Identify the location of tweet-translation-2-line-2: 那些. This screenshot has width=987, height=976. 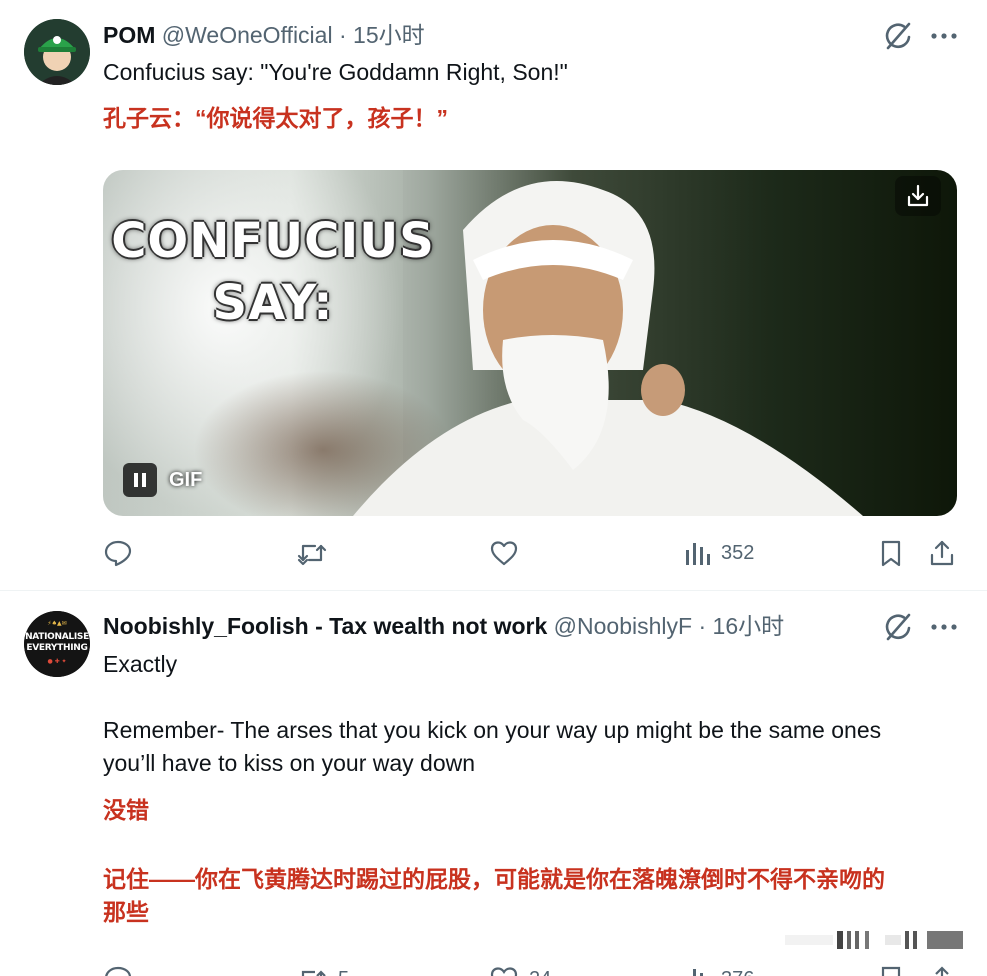
(126, 912).